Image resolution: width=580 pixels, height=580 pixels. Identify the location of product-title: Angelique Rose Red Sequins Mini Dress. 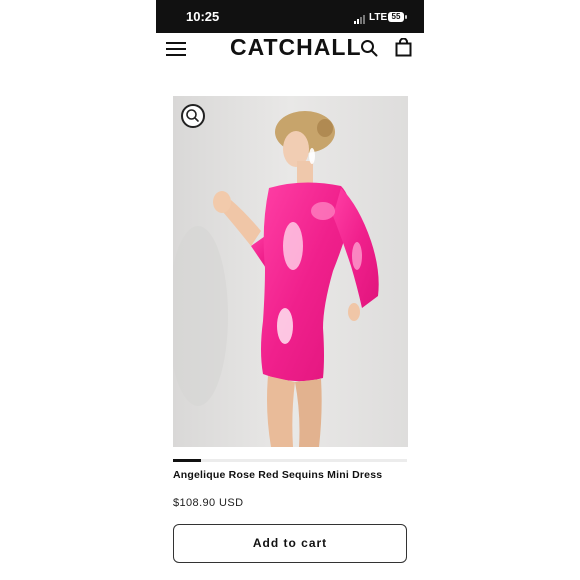
(278, 475).